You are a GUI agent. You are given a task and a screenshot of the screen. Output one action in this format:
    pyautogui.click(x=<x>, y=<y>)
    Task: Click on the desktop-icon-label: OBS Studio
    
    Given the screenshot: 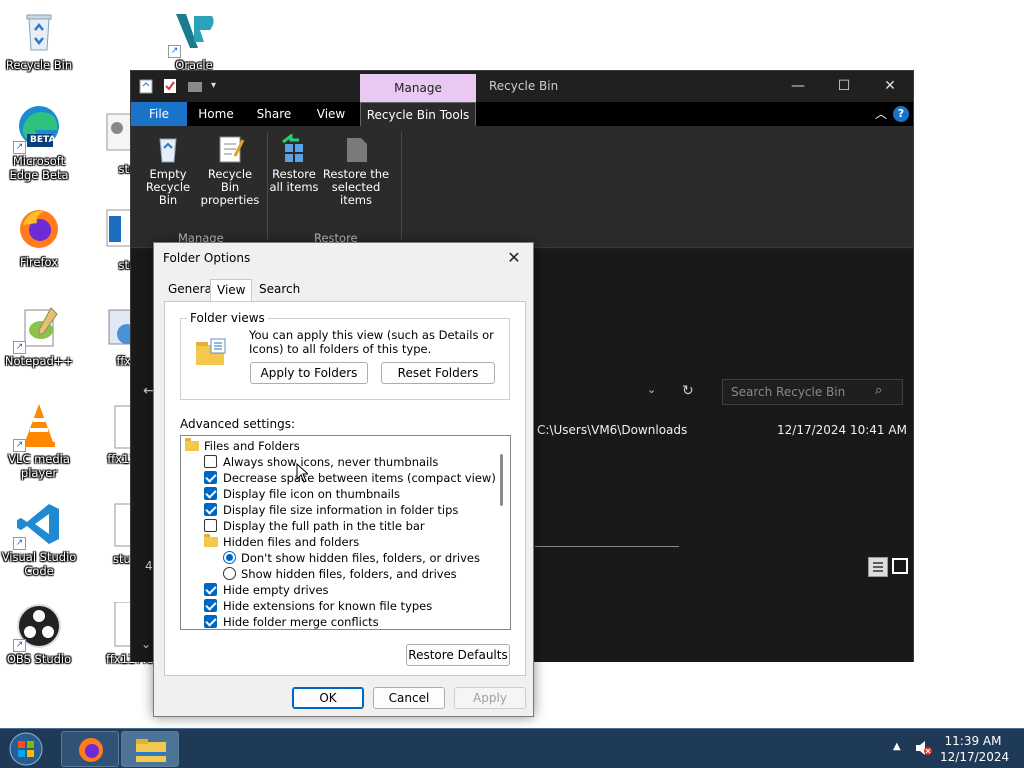 What is the action you would take?
    pyautogui.click(x=39, y=659)
    